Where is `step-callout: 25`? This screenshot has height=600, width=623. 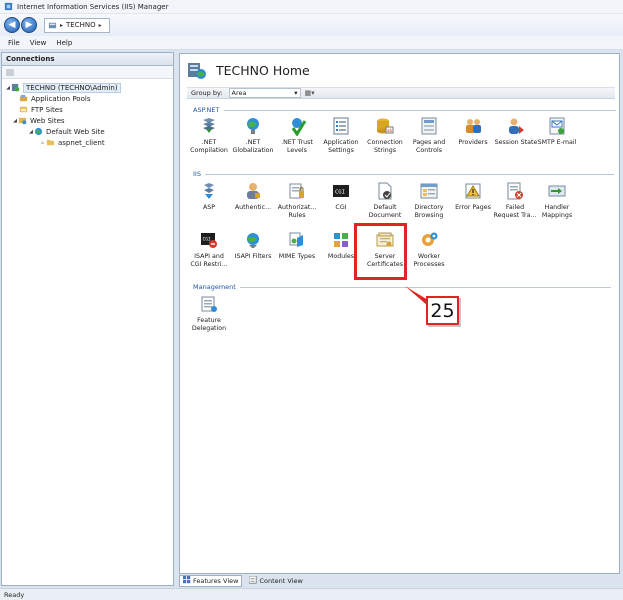 step-callout: 25 is located at coordinates (442, 310).